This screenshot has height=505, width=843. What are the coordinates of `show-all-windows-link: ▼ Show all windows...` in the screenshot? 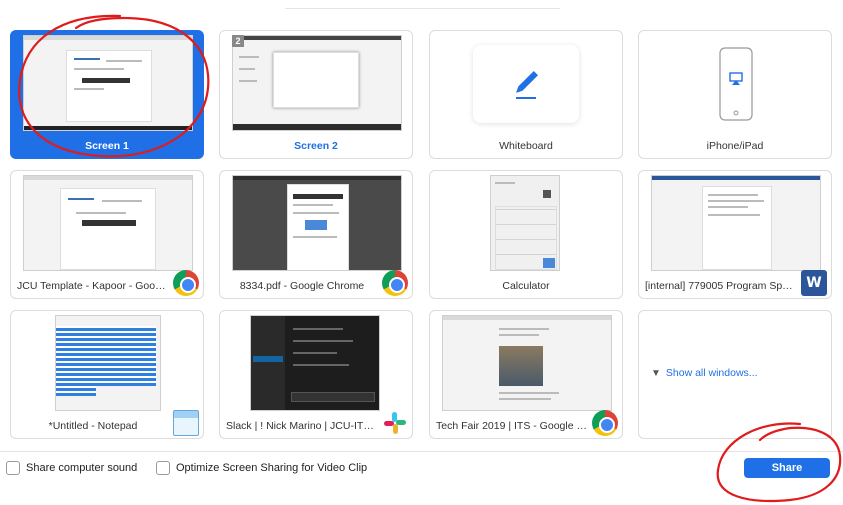 It's located at (704, 373).